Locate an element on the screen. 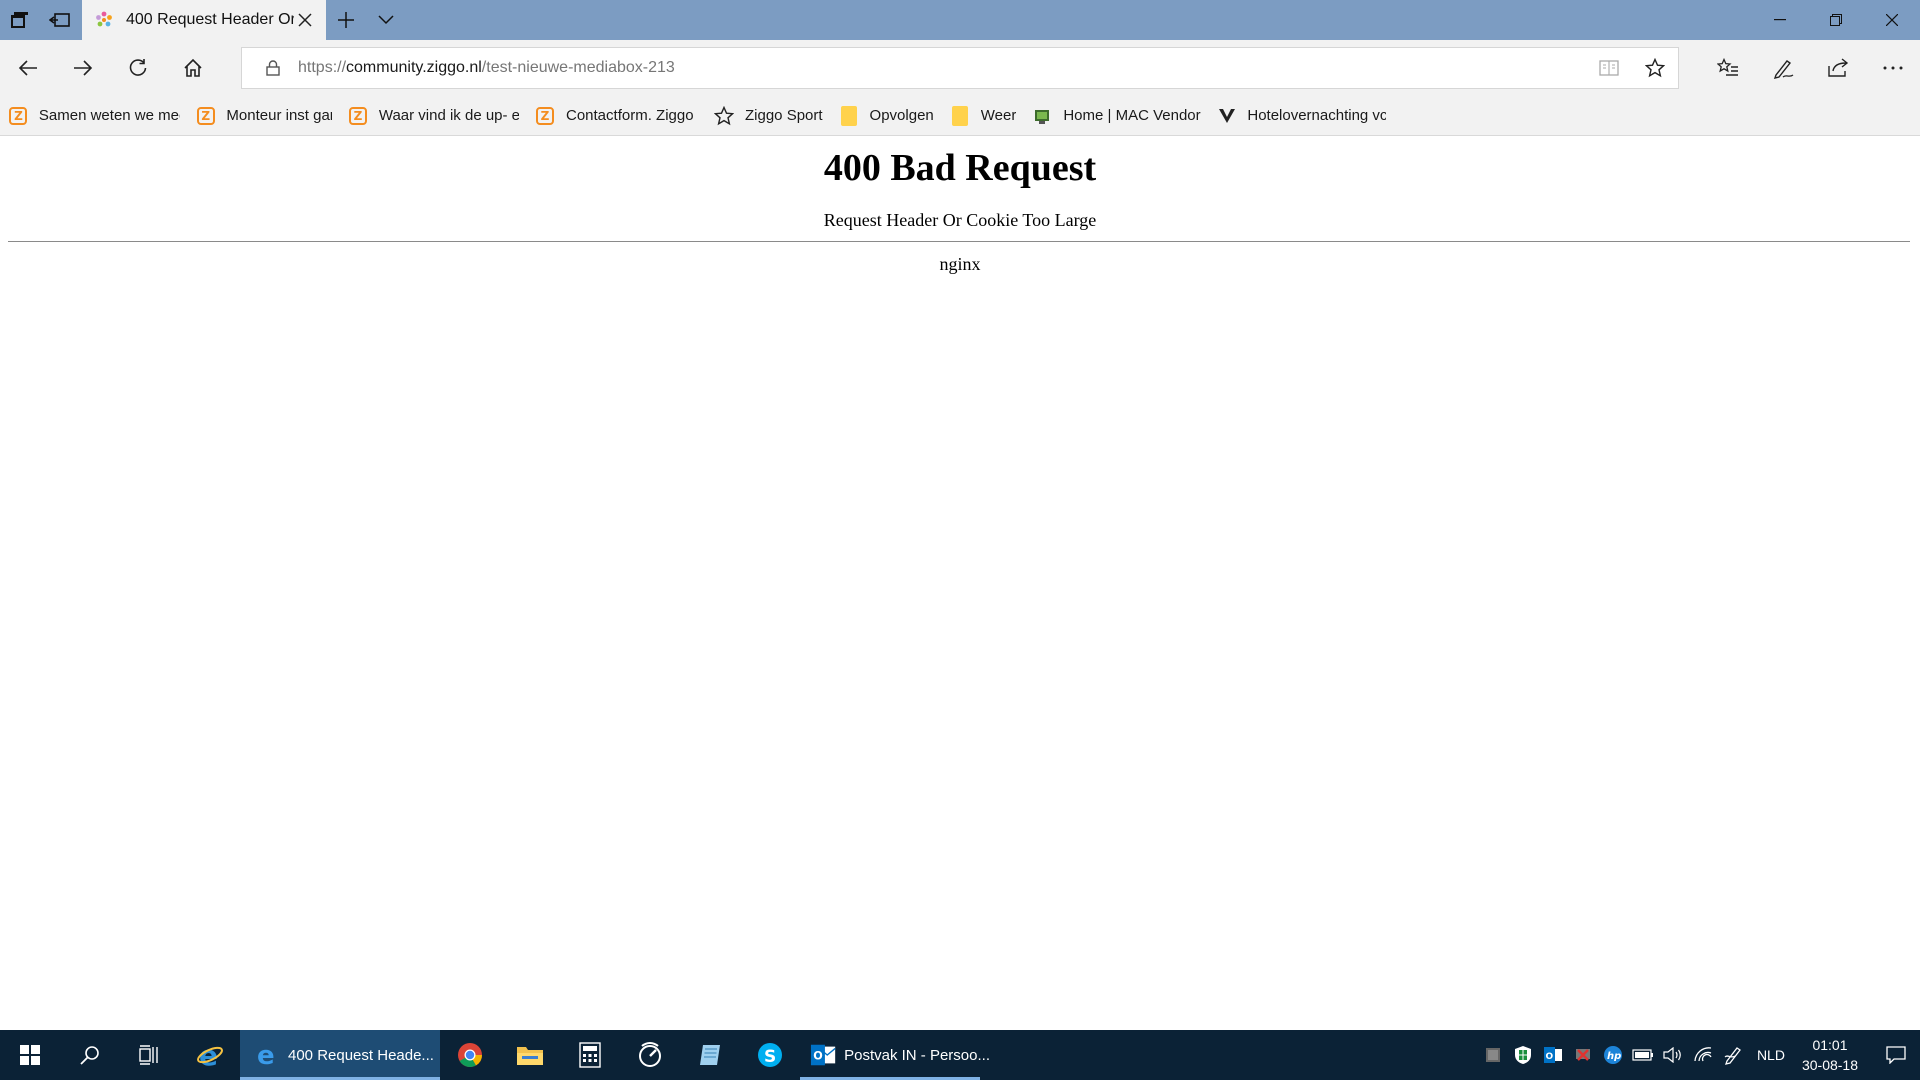 This screenshot has width=1920, height=1080. error-message: Request Header Or Cookie Too Large is located at coordinates (960, 220).